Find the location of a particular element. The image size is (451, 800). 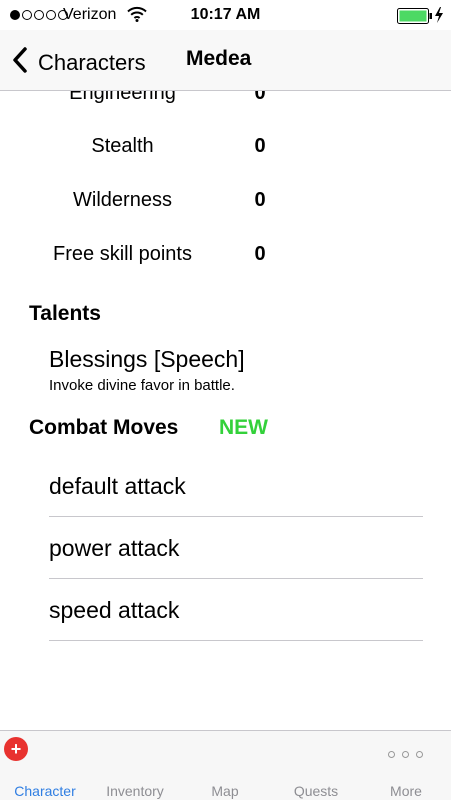

navigation-bar: Characters Medea is located at coordinates (225, 60).